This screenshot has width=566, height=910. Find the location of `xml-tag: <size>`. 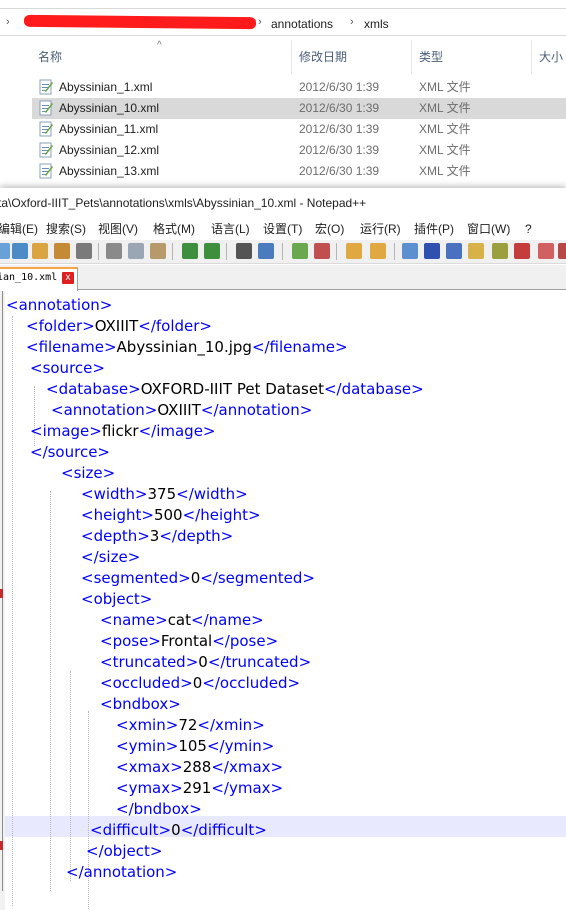

xml-tag: <size> is located at coordinates (88, 473).